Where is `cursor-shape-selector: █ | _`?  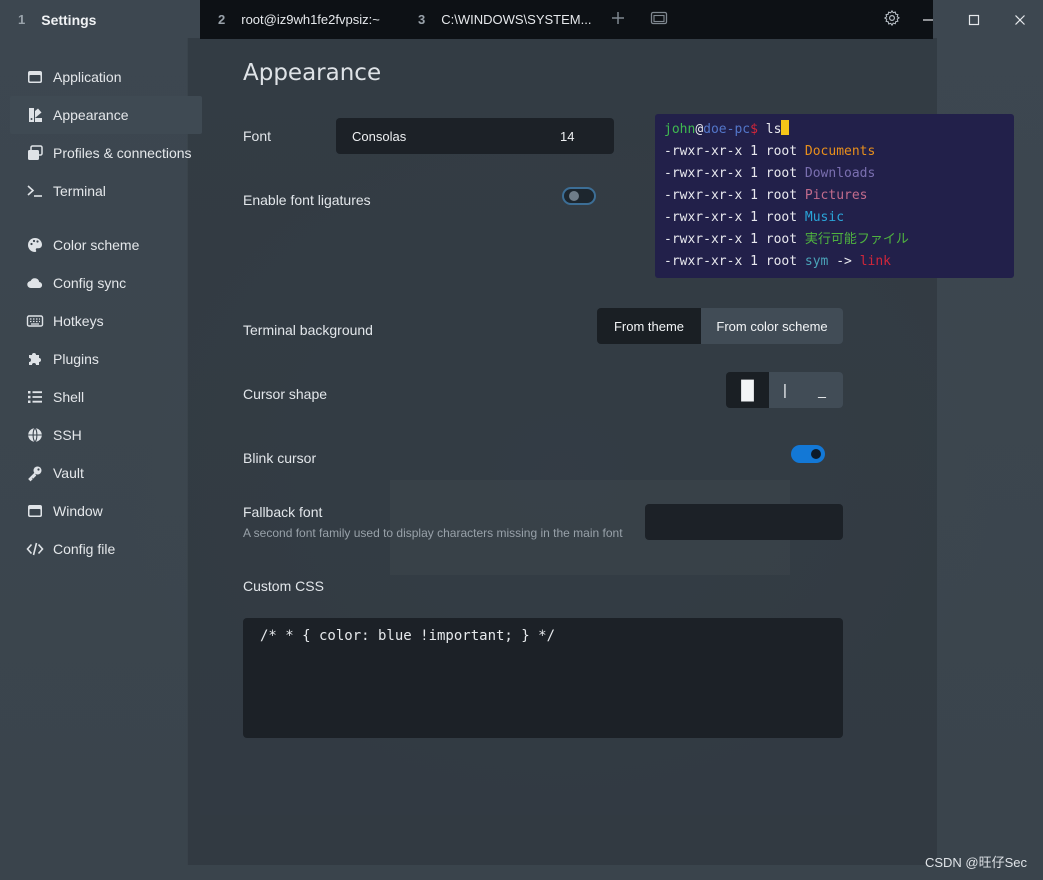
cursor-shape-selector: █ | _ is located at coordinates (784, 390).